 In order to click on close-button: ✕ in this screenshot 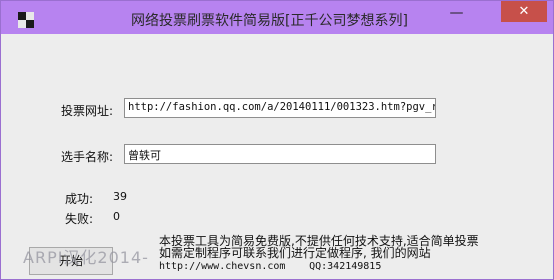, I will do `click(524, 11)`.